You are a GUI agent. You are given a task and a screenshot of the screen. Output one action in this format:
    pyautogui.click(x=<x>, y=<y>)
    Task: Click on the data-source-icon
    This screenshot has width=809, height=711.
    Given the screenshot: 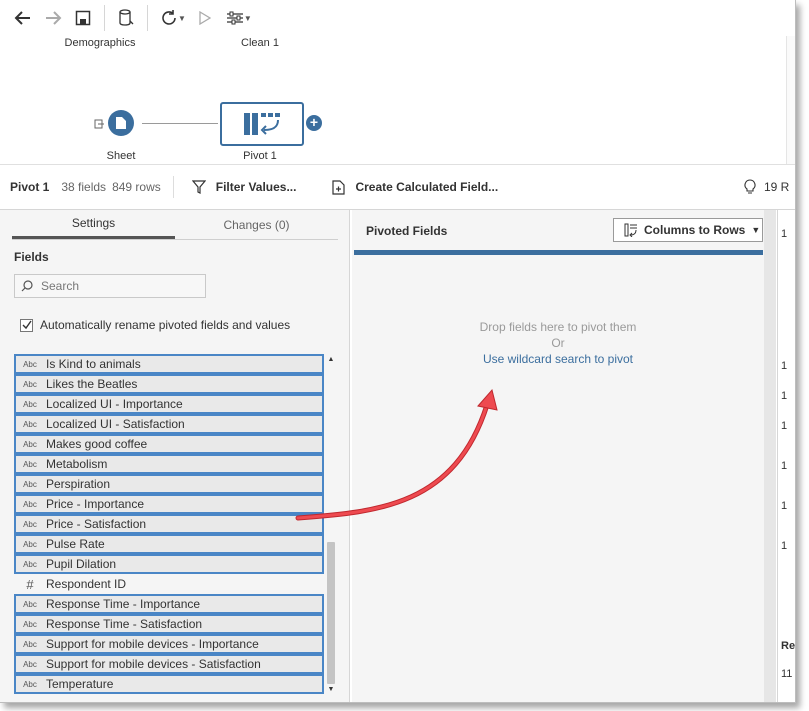 What is the action you would take?
    pyautogui.click(x=126, y=18)
    